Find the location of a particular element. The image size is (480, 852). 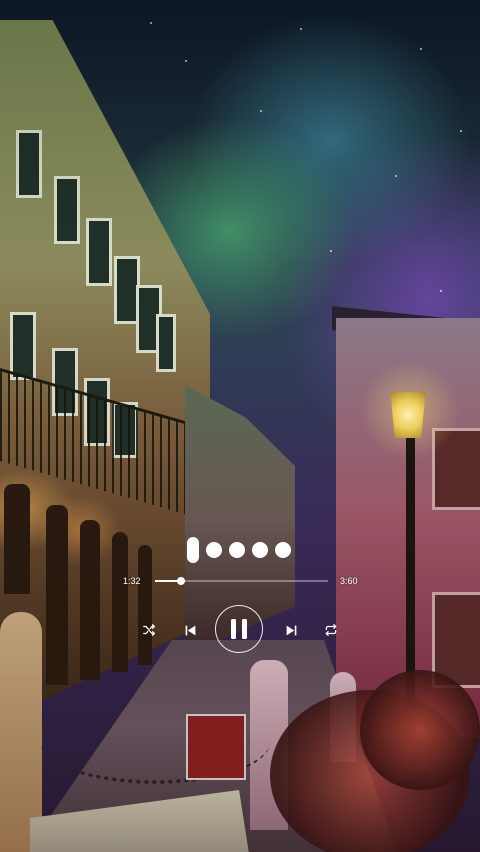

repeat-icon is located at coordinates (331, 630).